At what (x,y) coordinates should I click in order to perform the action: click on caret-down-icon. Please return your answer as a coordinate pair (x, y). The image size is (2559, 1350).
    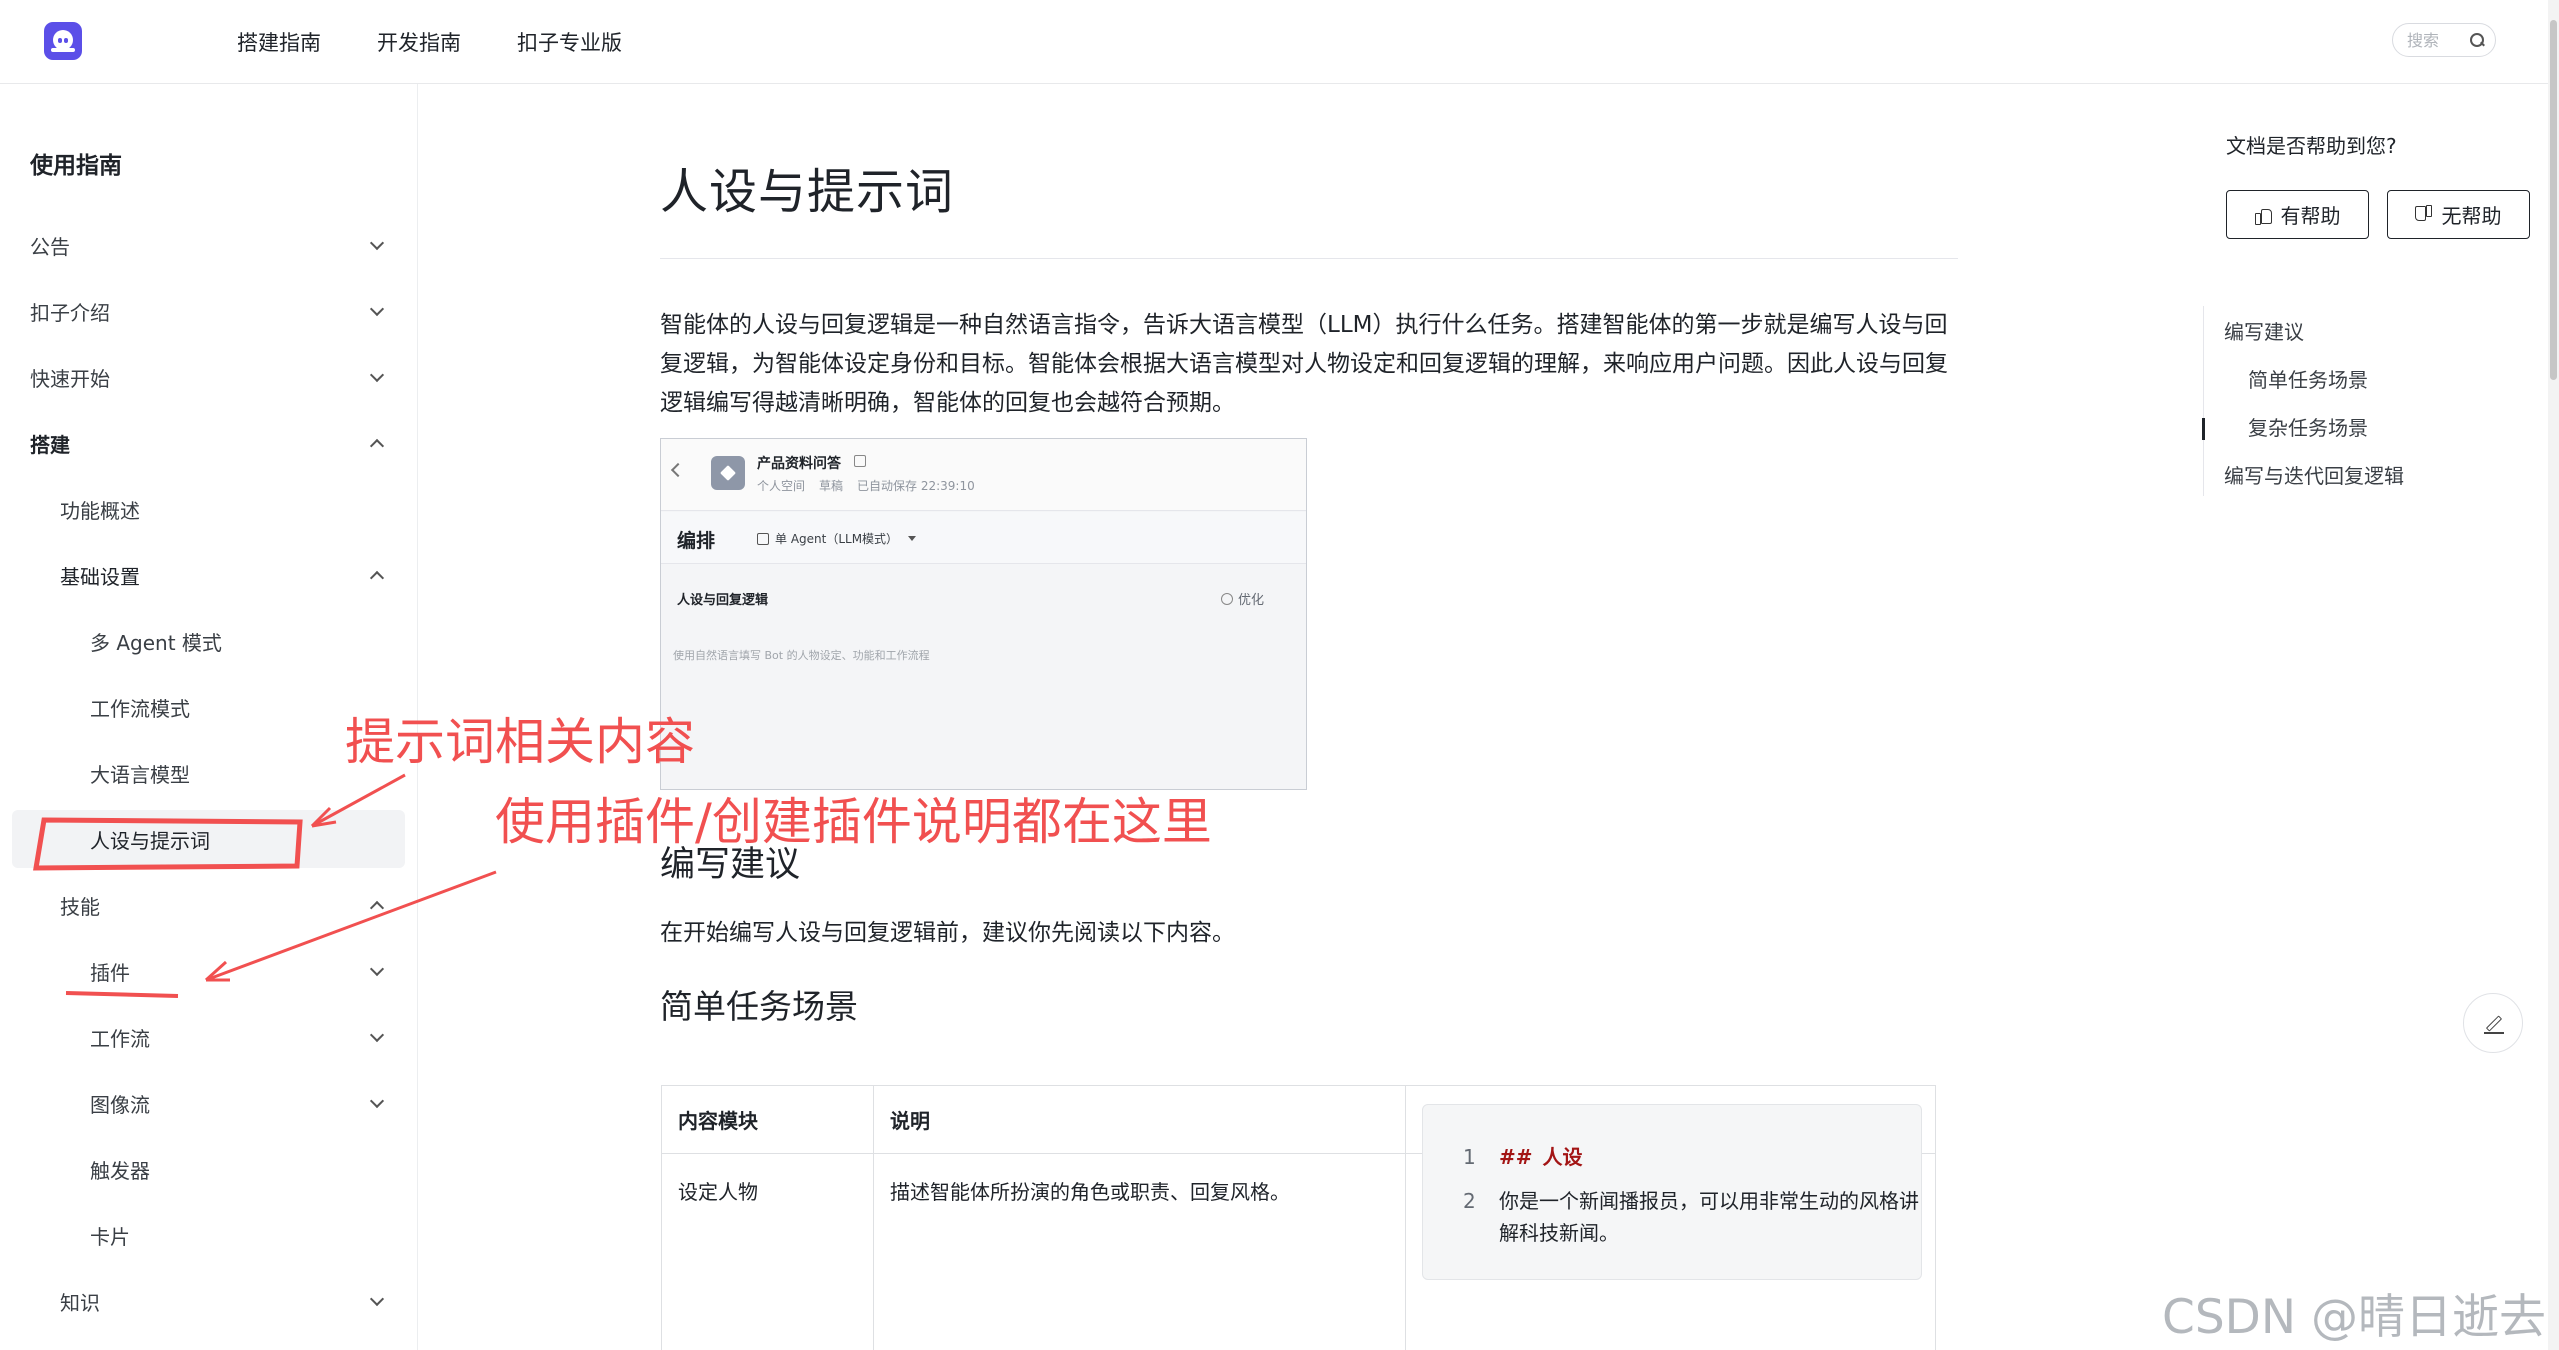
    Looking at the image, I should click on (912, 538).